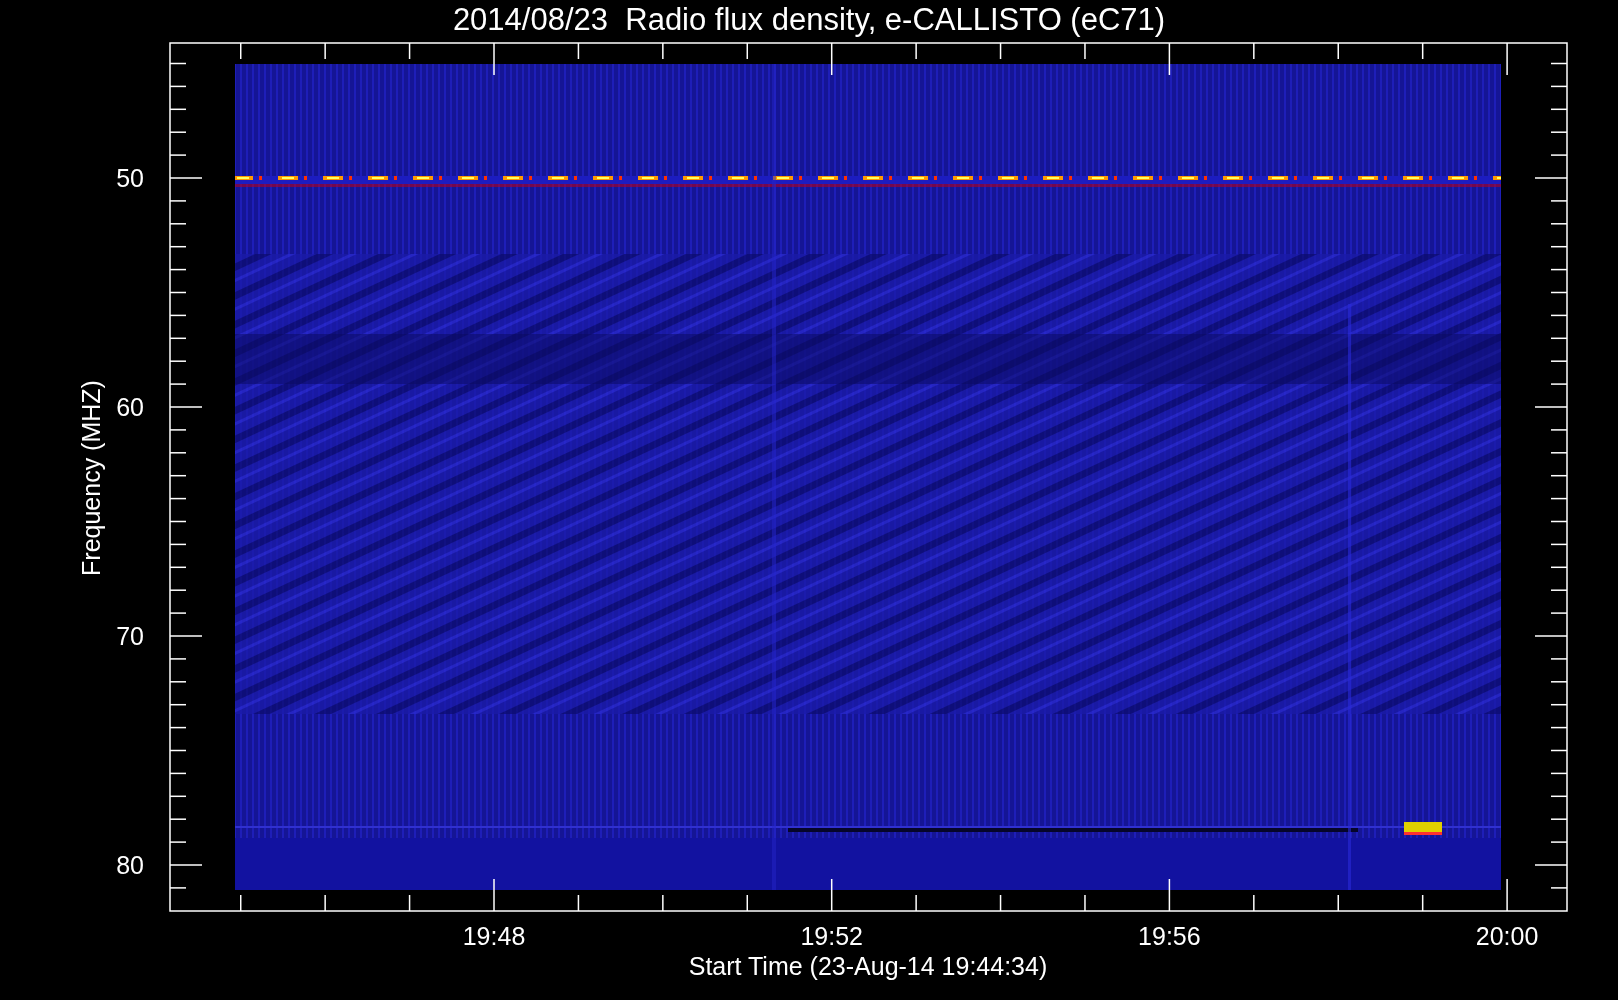 Image resolution: width=1618 pixels, height=1000 pixels. What do you see at coordinates (868, 966) in the screenshot?
I see `x-axis-label: Start Time (23-Aug-14 19:44:34)` at bounding box center [868, 966].